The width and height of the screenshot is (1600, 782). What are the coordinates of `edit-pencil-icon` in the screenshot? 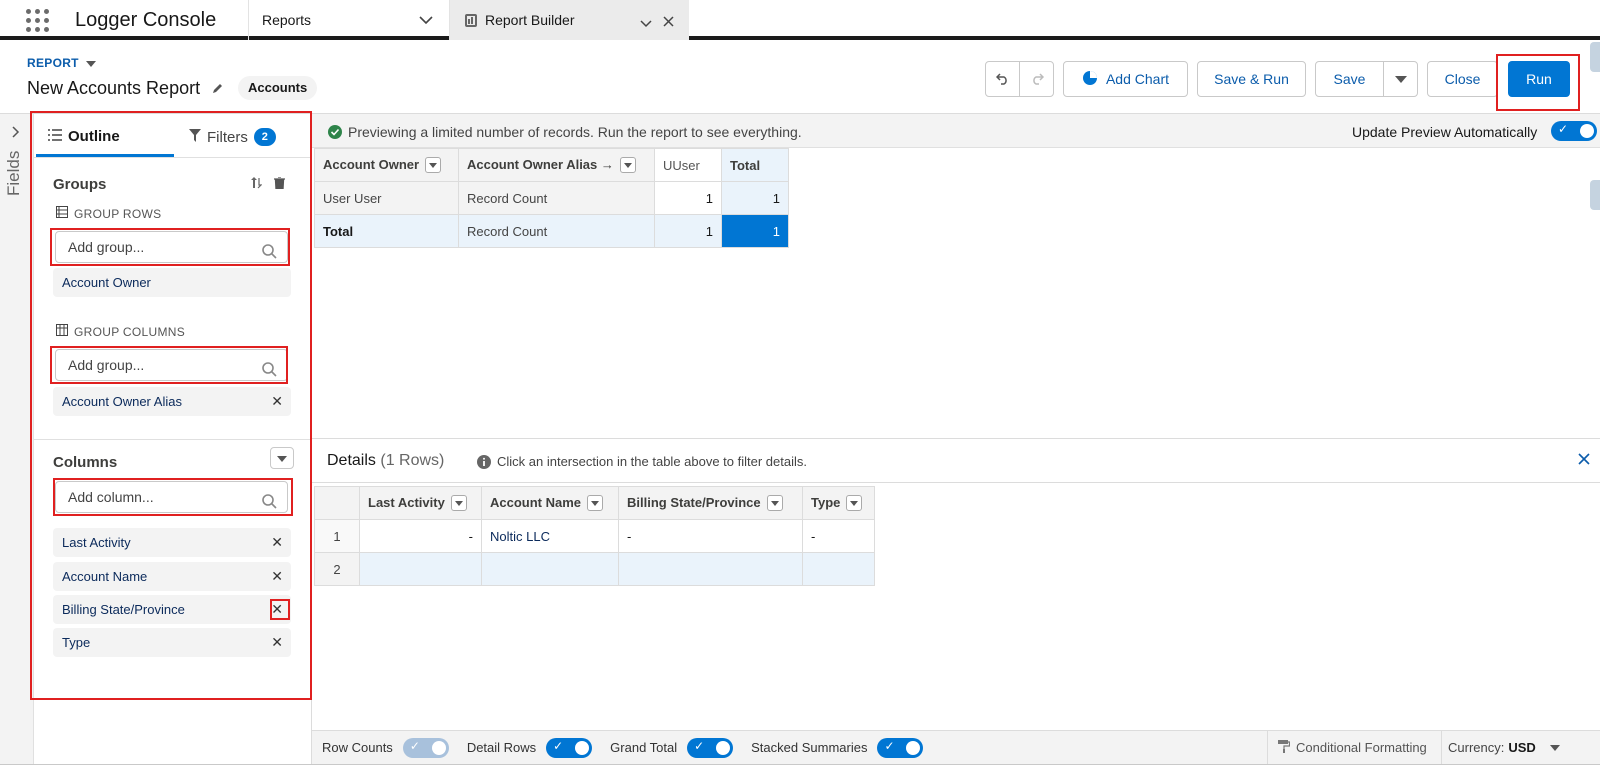 It's located at (217, 89).